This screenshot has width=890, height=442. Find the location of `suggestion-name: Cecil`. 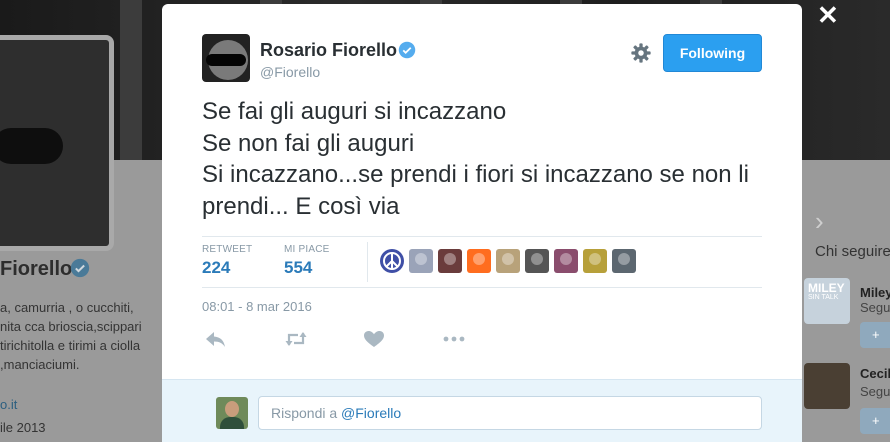

suggestion-name: Cecil is located at coordinates (875, 373).